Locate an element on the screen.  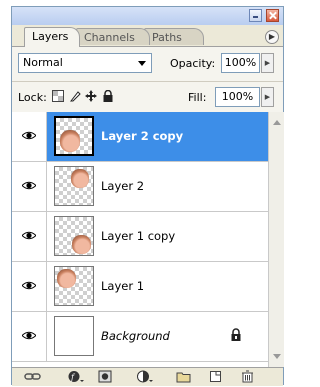
adjustment-layer-icon is located at coordinates (145, 376).